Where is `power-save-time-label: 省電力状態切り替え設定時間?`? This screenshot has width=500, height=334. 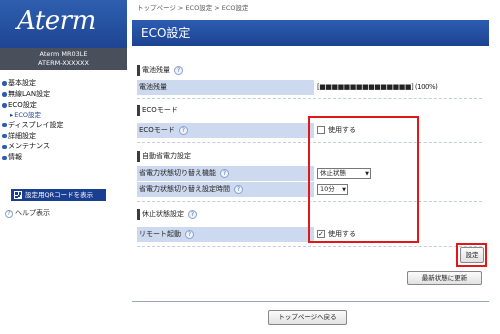
power-save-time-label: 省電力状態切り替え設定時間? is located at coordinates (191, 189).